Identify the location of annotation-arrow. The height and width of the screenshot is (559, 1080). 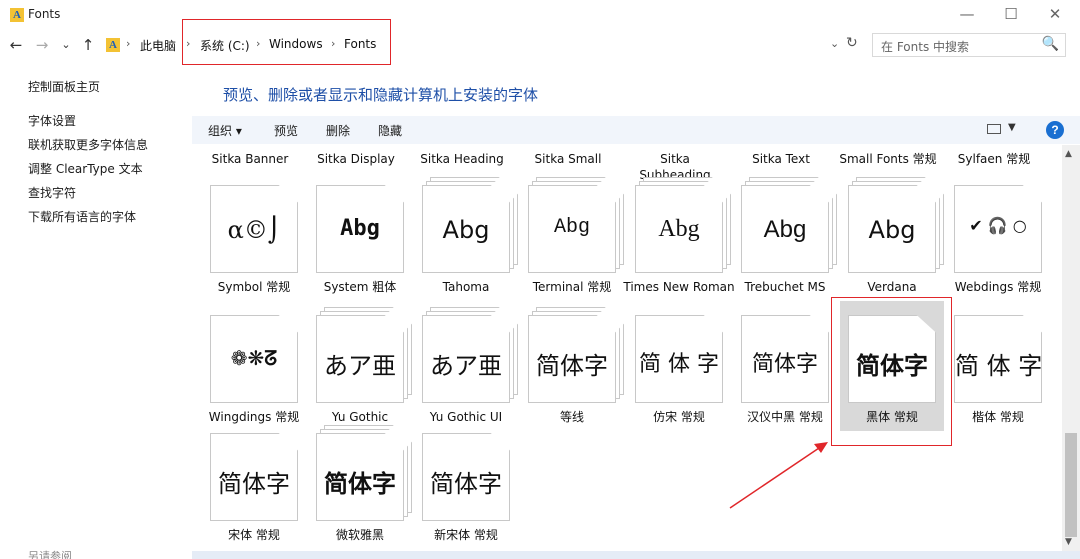
(778, 475).